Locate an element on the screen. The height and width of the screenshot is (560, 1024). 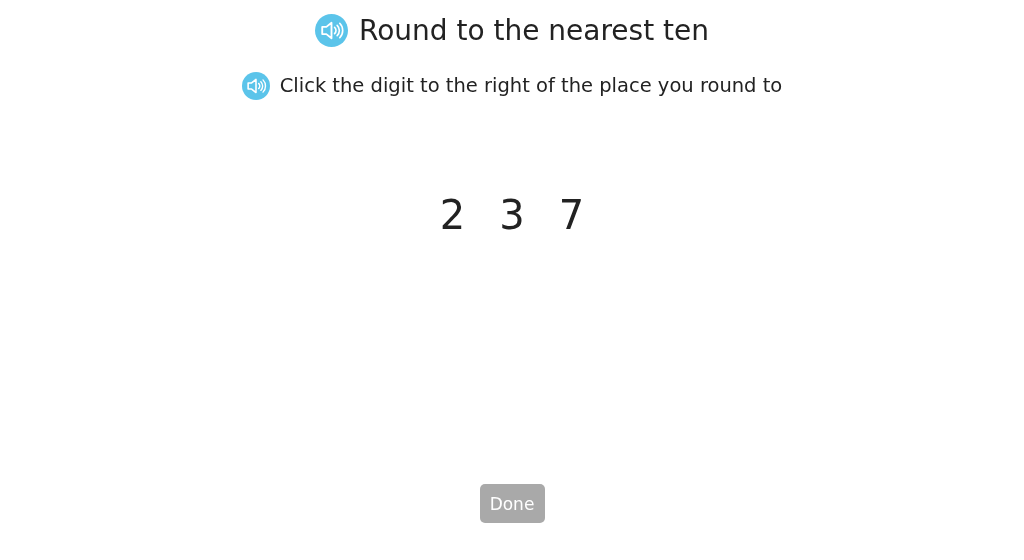
page-title: Round to the nearest ten is located at coordinates (534, 31).